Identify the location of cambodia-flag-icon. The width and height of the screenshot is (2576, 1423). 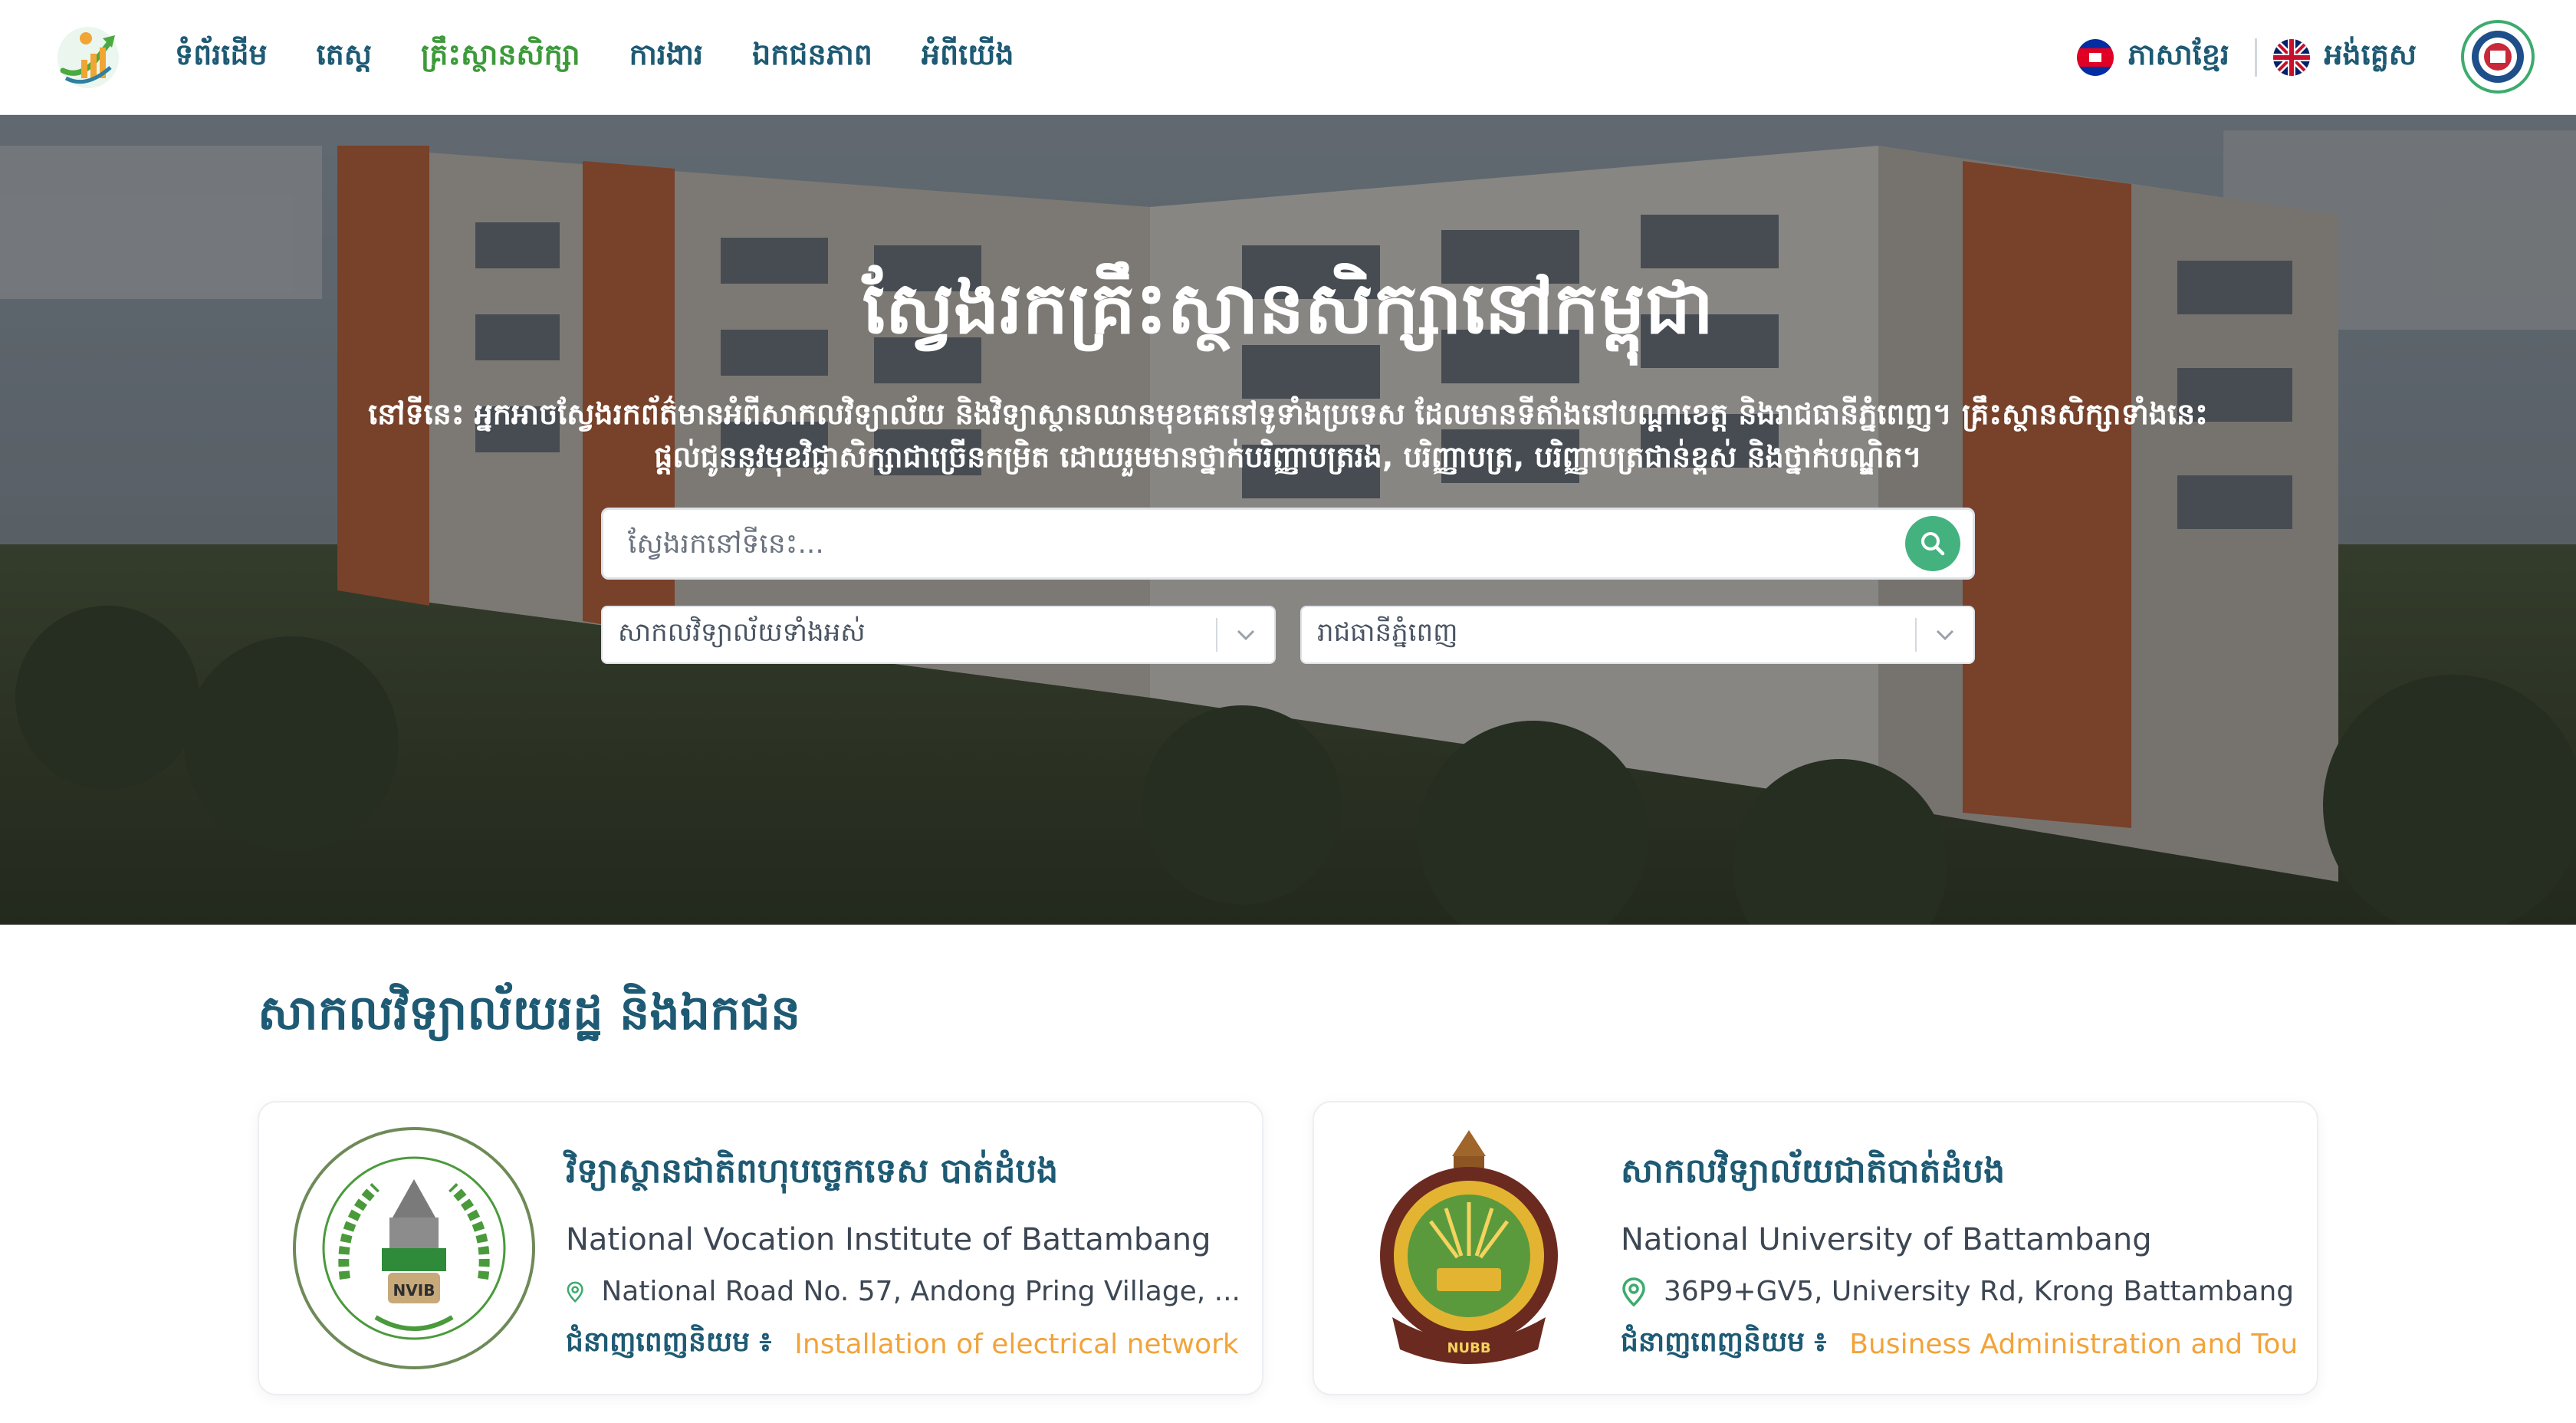
(2095, 57).